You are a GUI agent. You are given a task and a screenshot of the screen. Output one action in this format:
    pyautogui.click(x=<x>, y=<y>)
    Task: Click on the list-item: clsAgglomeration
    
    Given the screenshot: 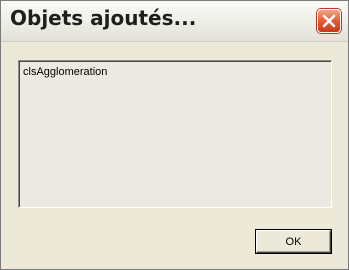 What is the action you would take?
    pyautogui.click(x=65, y=72)
    